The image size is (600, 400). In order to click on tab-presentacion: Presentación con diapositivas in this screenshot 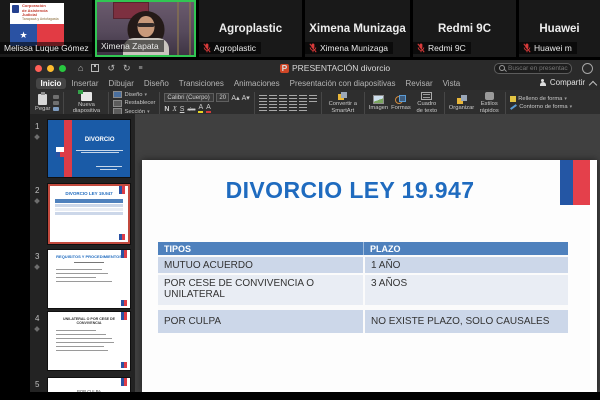, I will do `click(342, 83)`.